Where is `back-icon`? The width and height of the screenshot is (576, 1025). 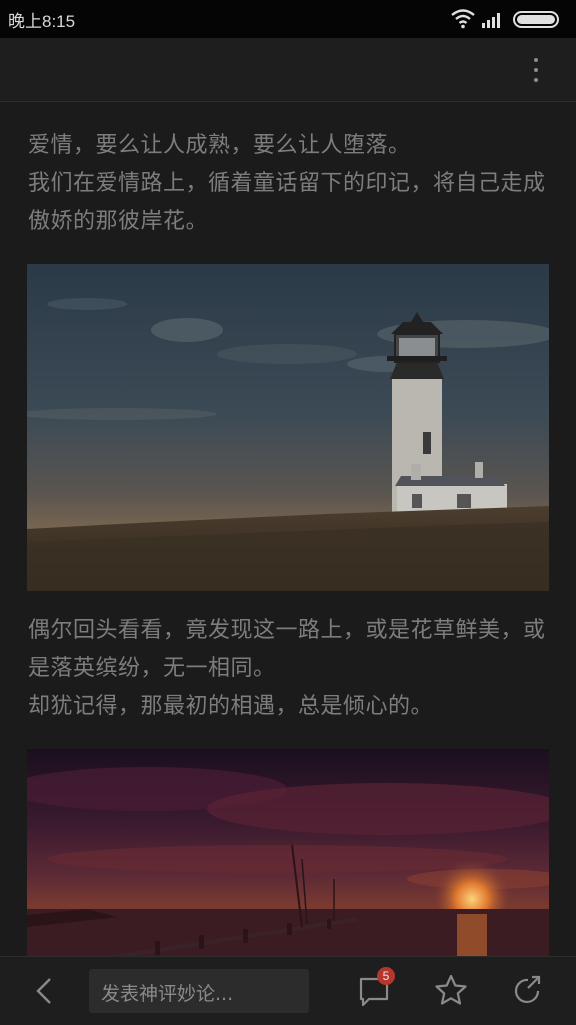
back-icon is located at coordinates (43, 991).